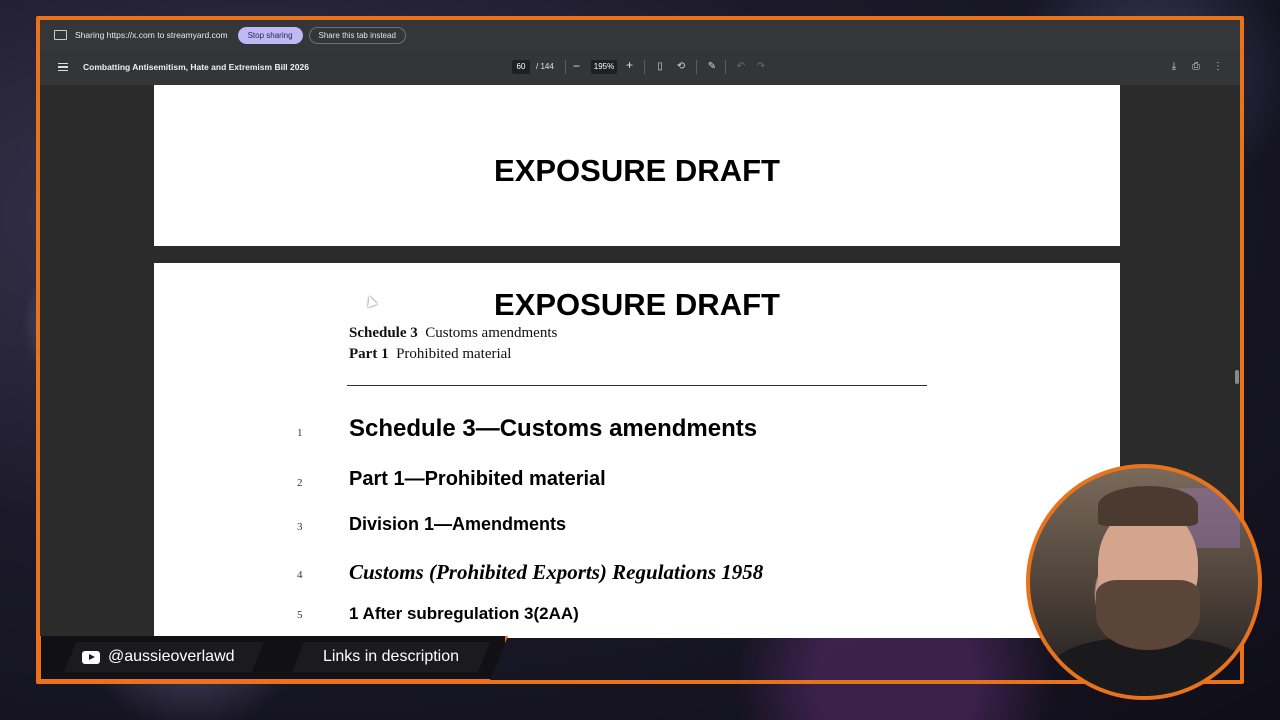 The width and height of the screenshot is (1280, 720). I want to click on channel-handle-tag: @aussieoverlawd, so click(164, 657).